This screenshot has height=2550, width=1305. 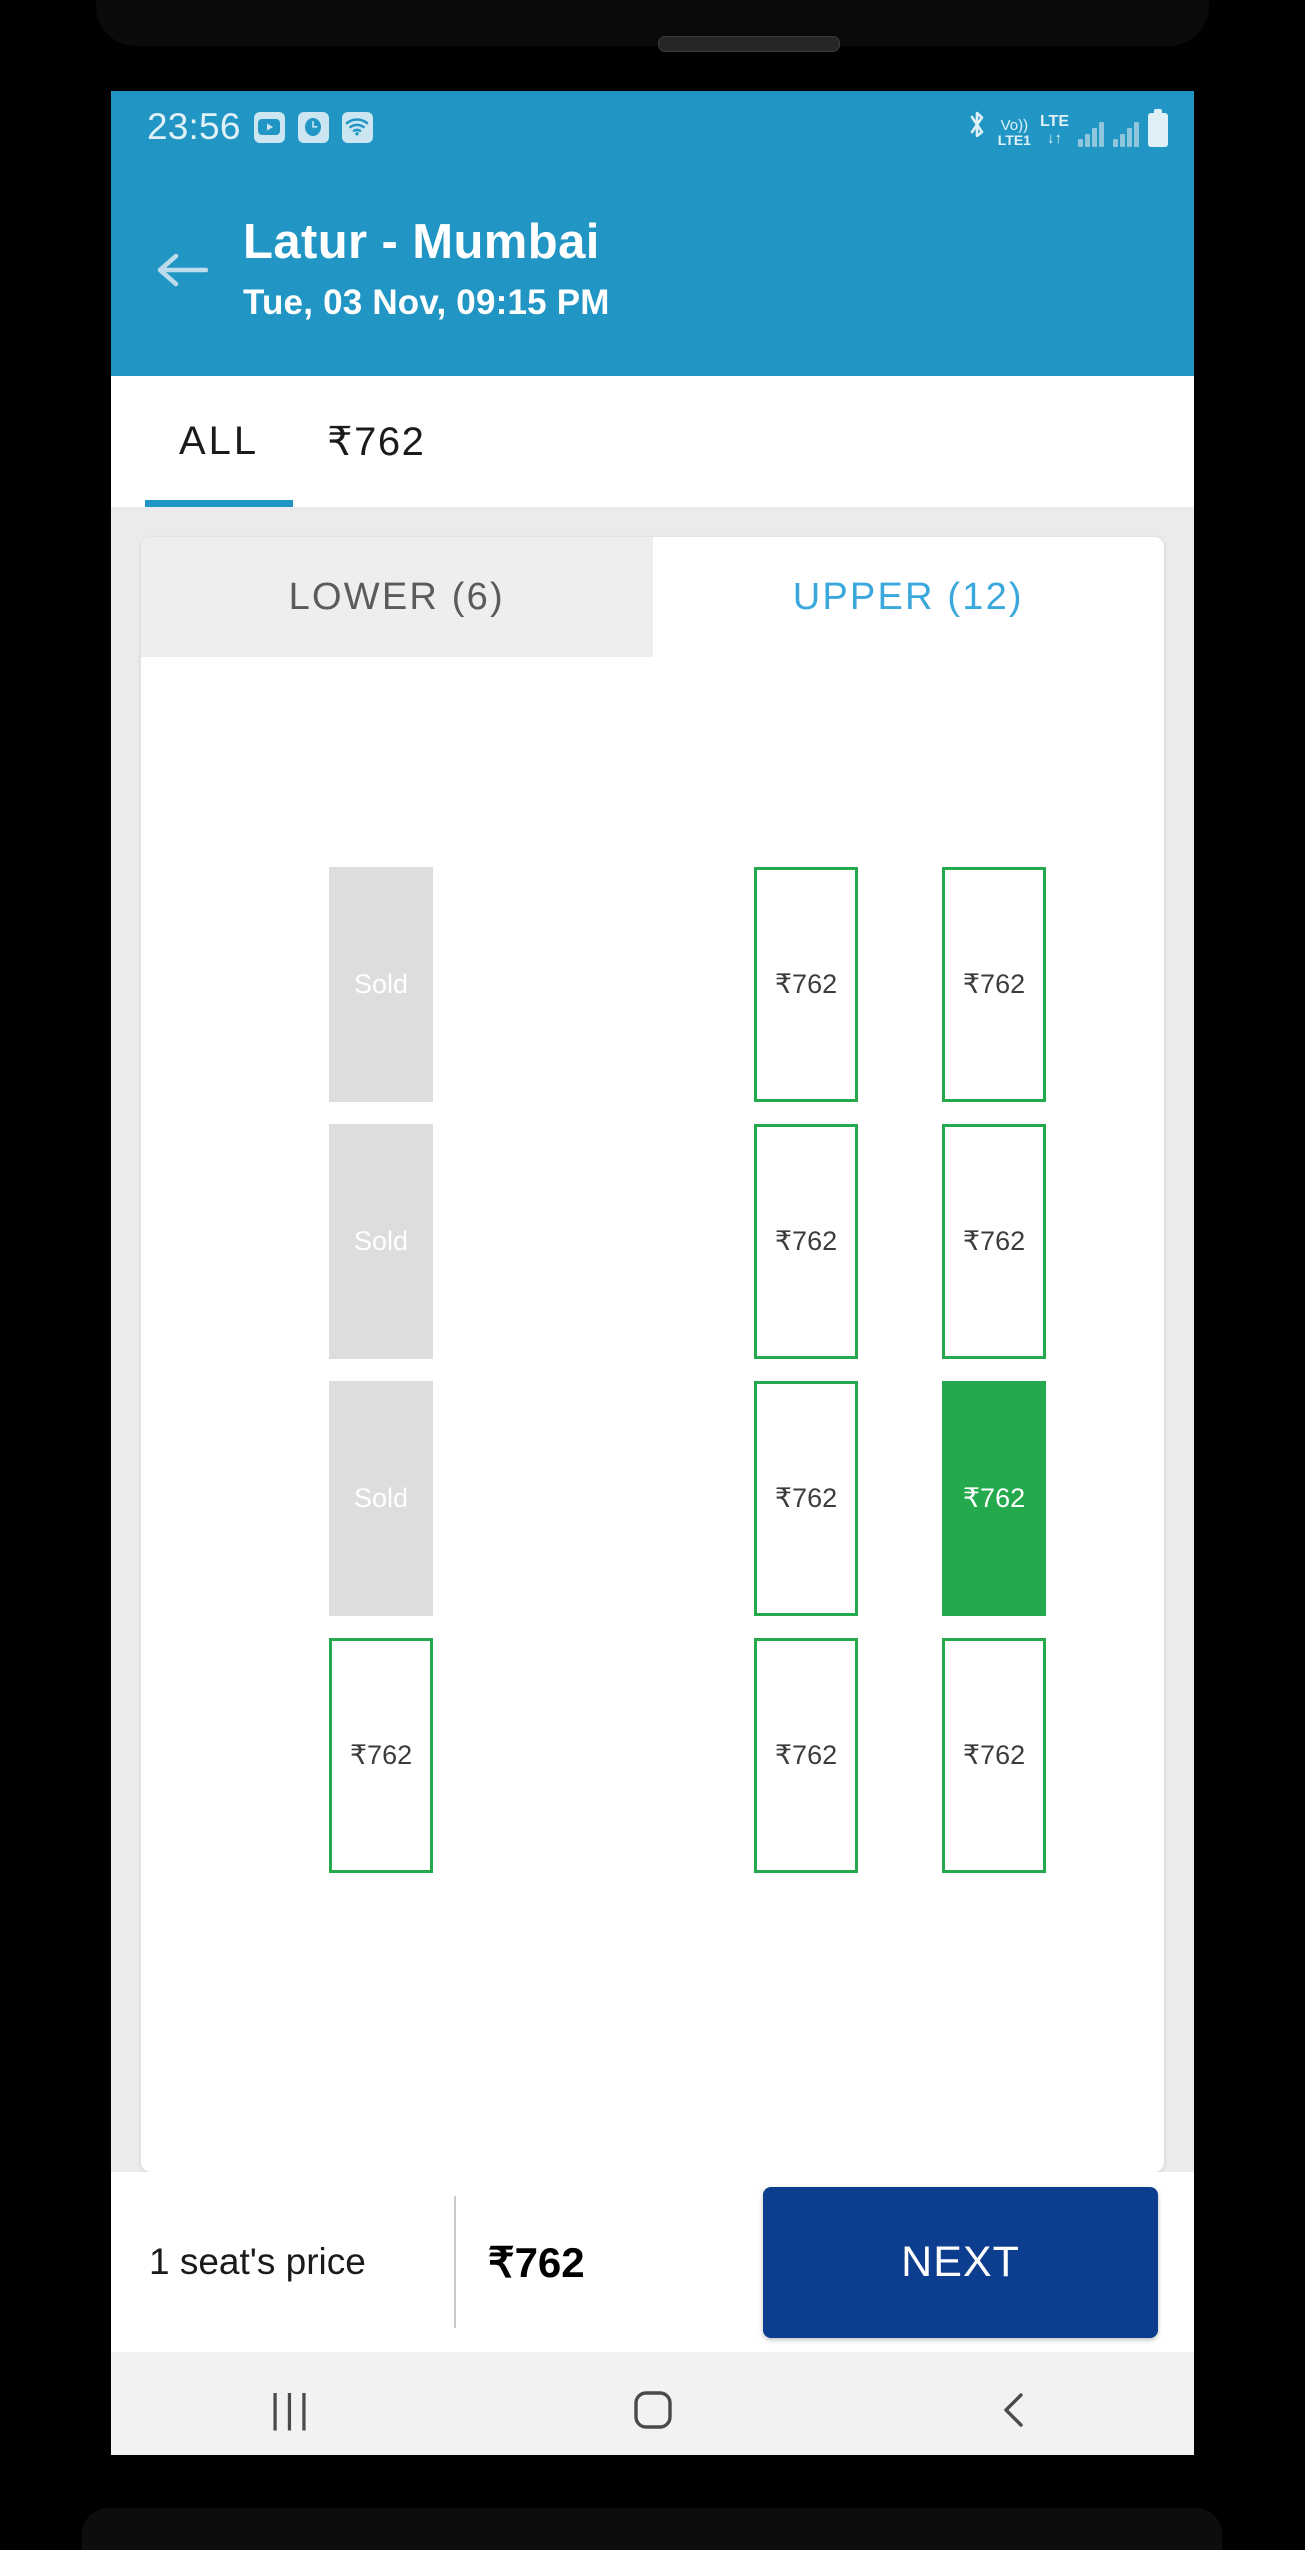 I want to click on deck-tabs: LOWER (6) UPPER (12), so click(x=652, y=597).